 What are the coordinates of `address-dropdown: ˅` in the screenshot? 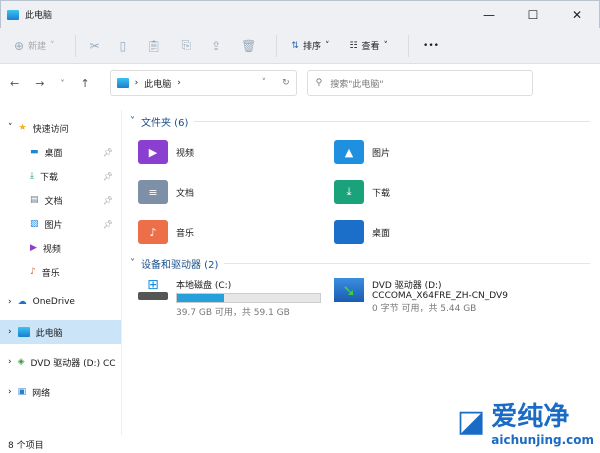 It's located at (264, 83).